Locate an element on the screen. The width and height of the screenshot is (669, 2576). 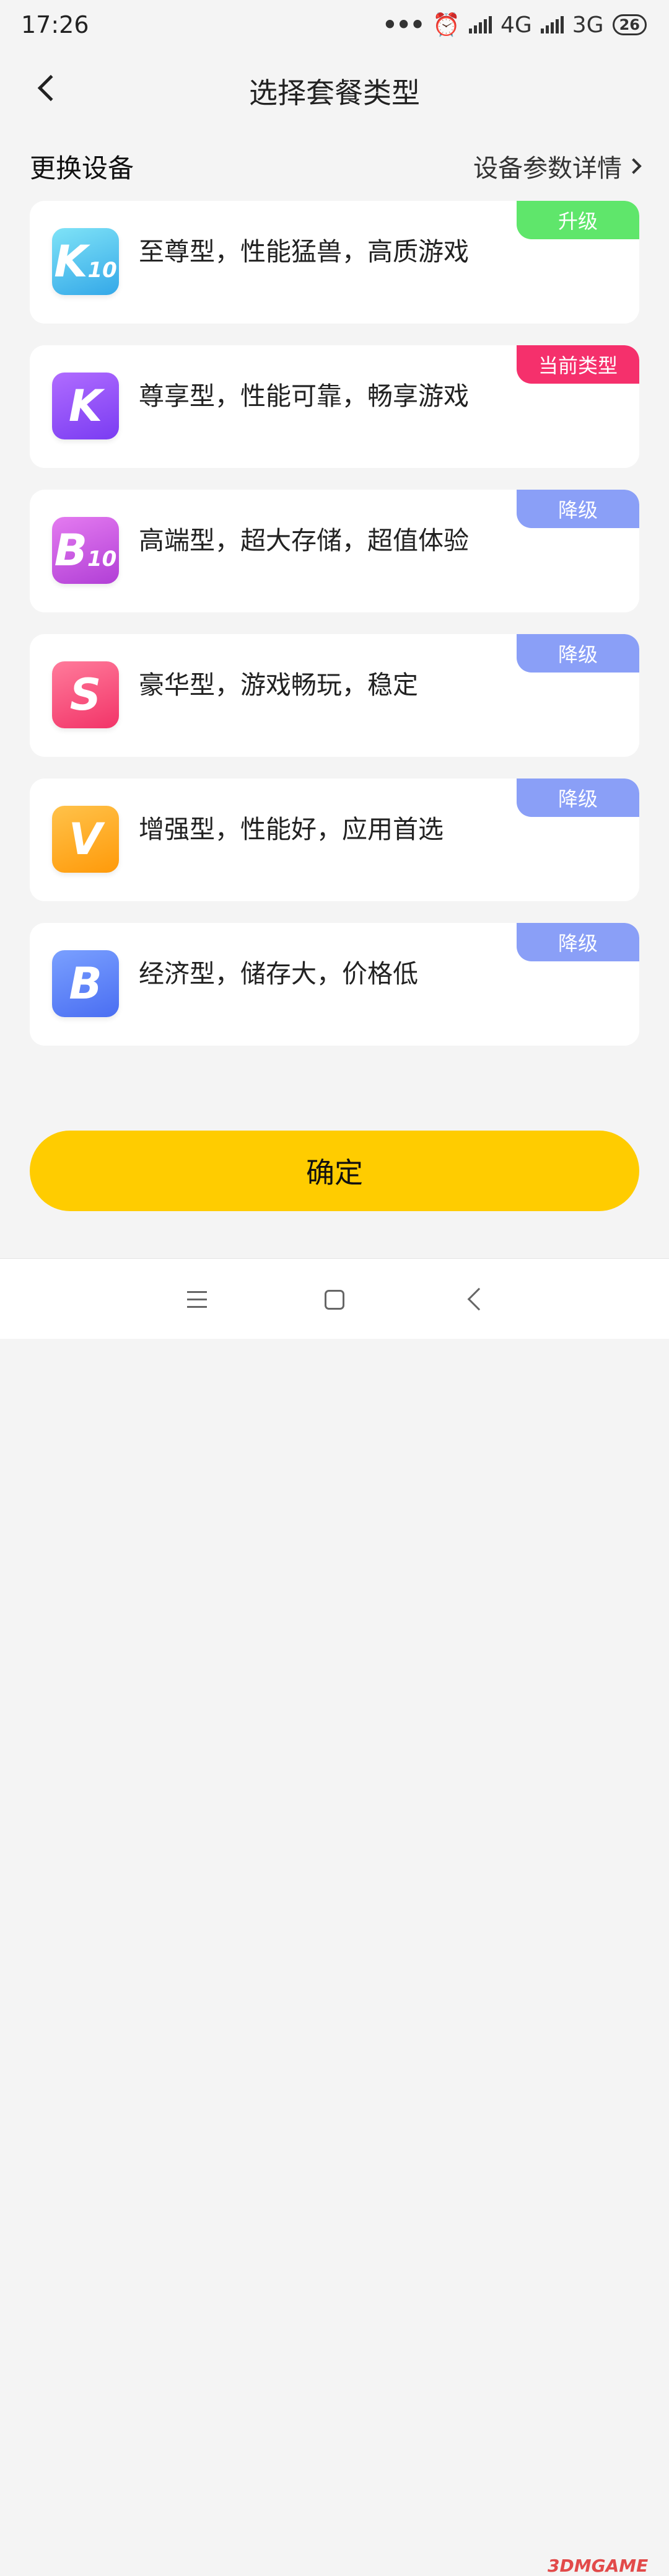
plan-card: K 尊享型，性能可靠，畅享游戏 当前类型 is located at coordinates (334, 406).